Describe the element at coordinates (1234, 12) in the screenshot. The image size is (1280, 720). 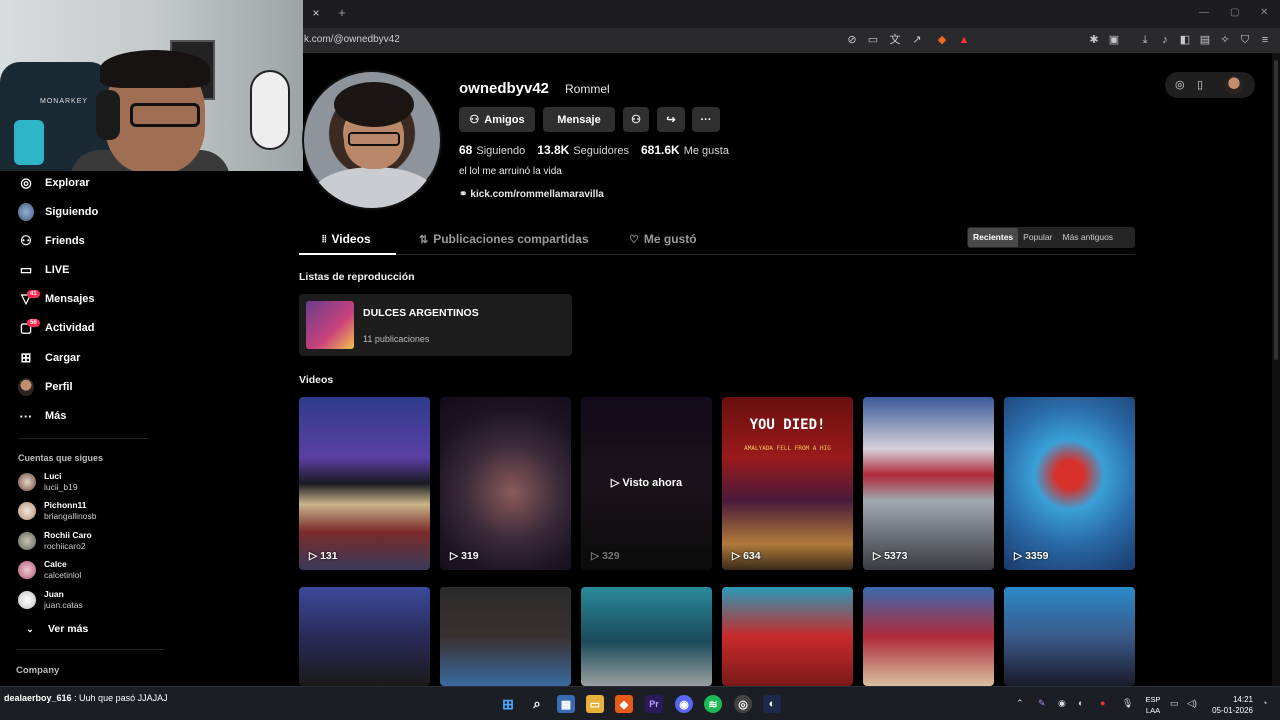
I see `maximize-icon: ▢` at that location.